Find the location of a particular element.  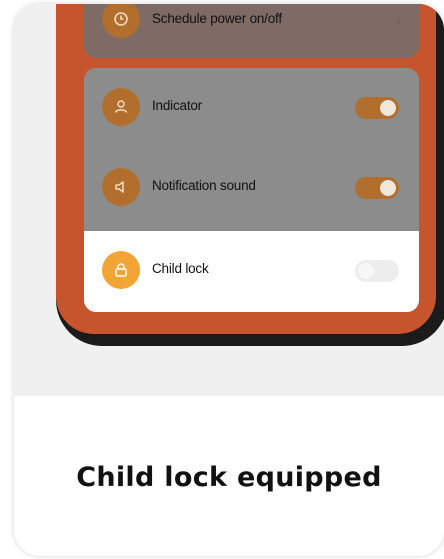

notification-sound-row: Notification sound is located at coordinates (251, 188).